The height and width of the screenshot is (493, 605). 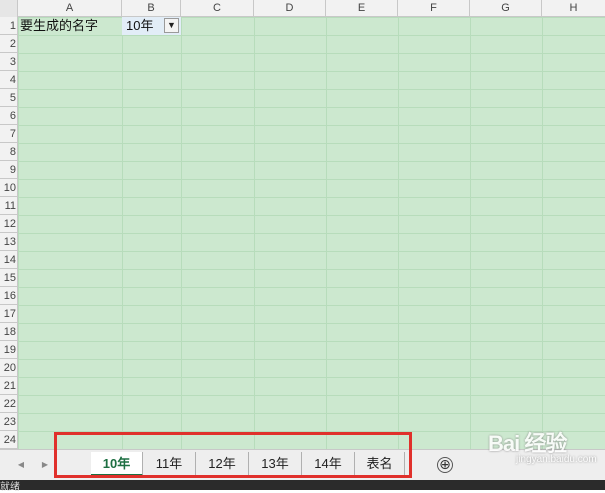 I want to click on row-header: 11, so click(x=9, y=206).